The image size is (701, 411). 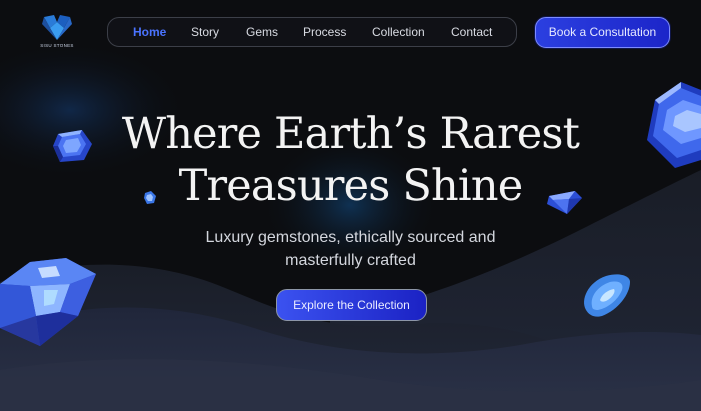 What do you see at coordinates (350, 134) in the screenshot?
I see `hero-title-line1: Where Earth’s Rarest` at bounding box center [350, 134].